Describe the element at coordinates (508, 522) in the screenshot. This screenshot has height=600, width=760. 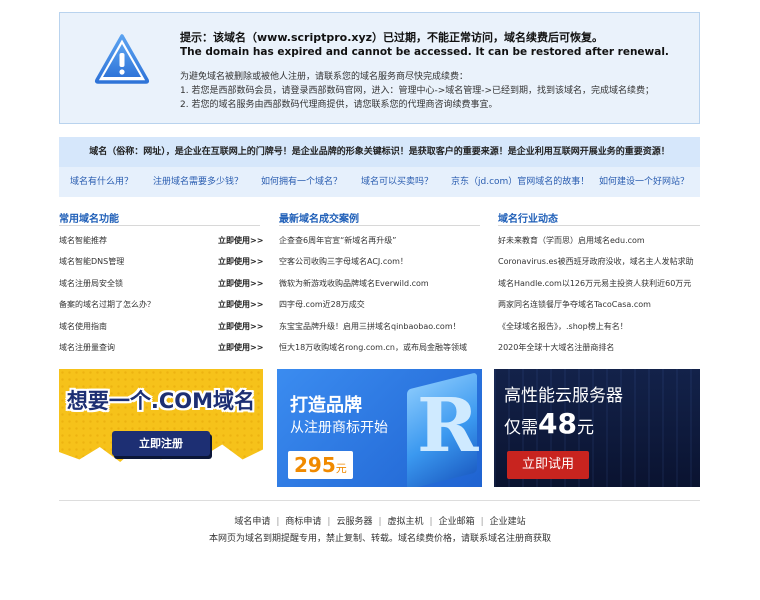
I see `footer-link: 企业建站` at that location.